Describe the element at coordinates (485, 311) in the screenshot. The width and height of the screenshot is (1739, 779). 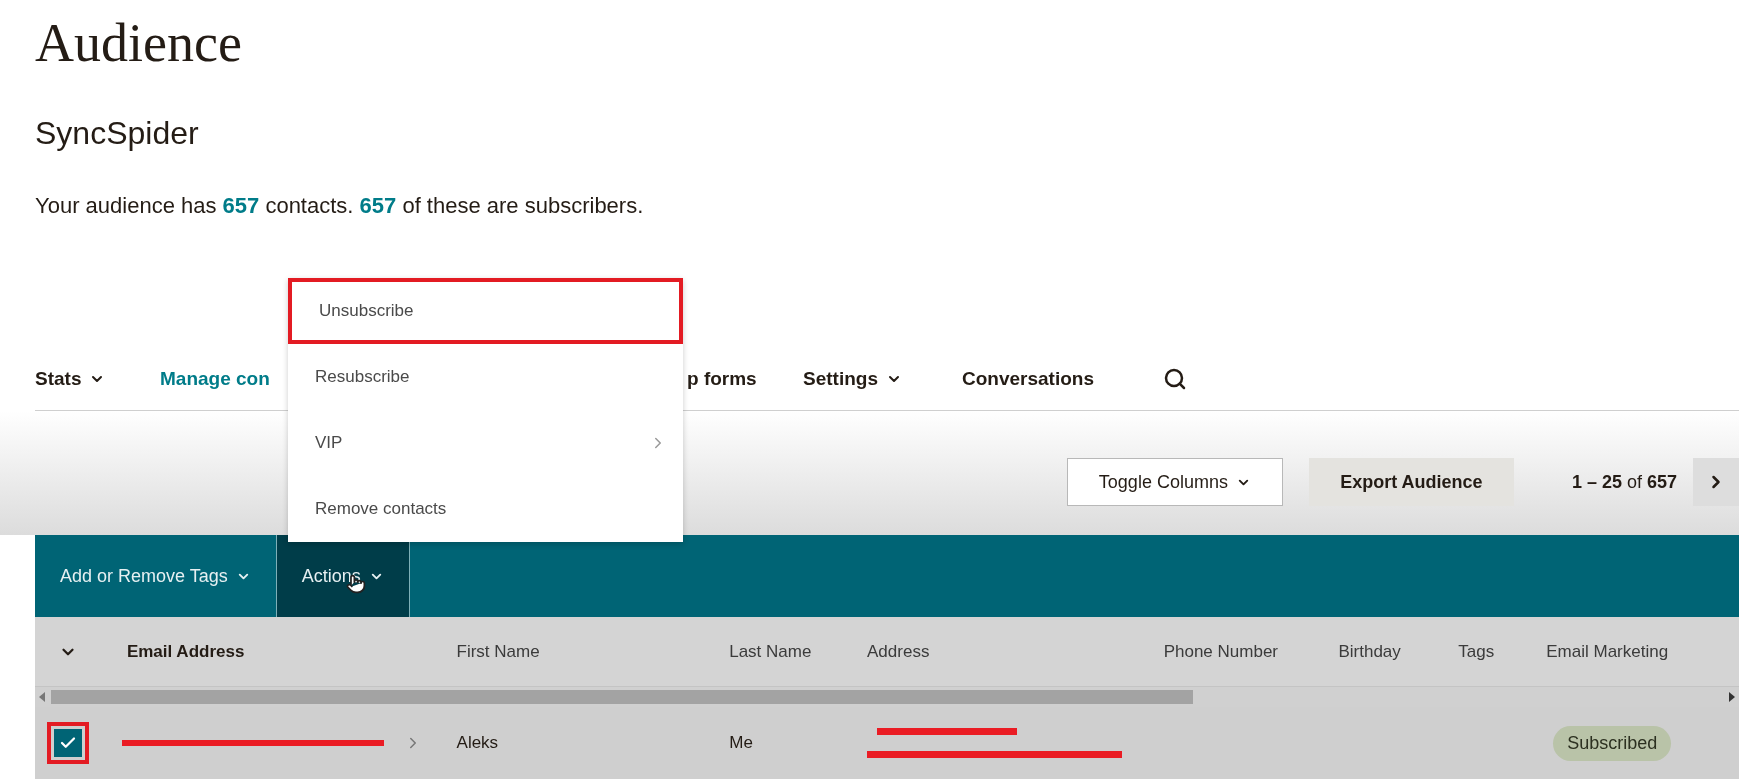
I see `menu-item: Unsubscribe` at that location.